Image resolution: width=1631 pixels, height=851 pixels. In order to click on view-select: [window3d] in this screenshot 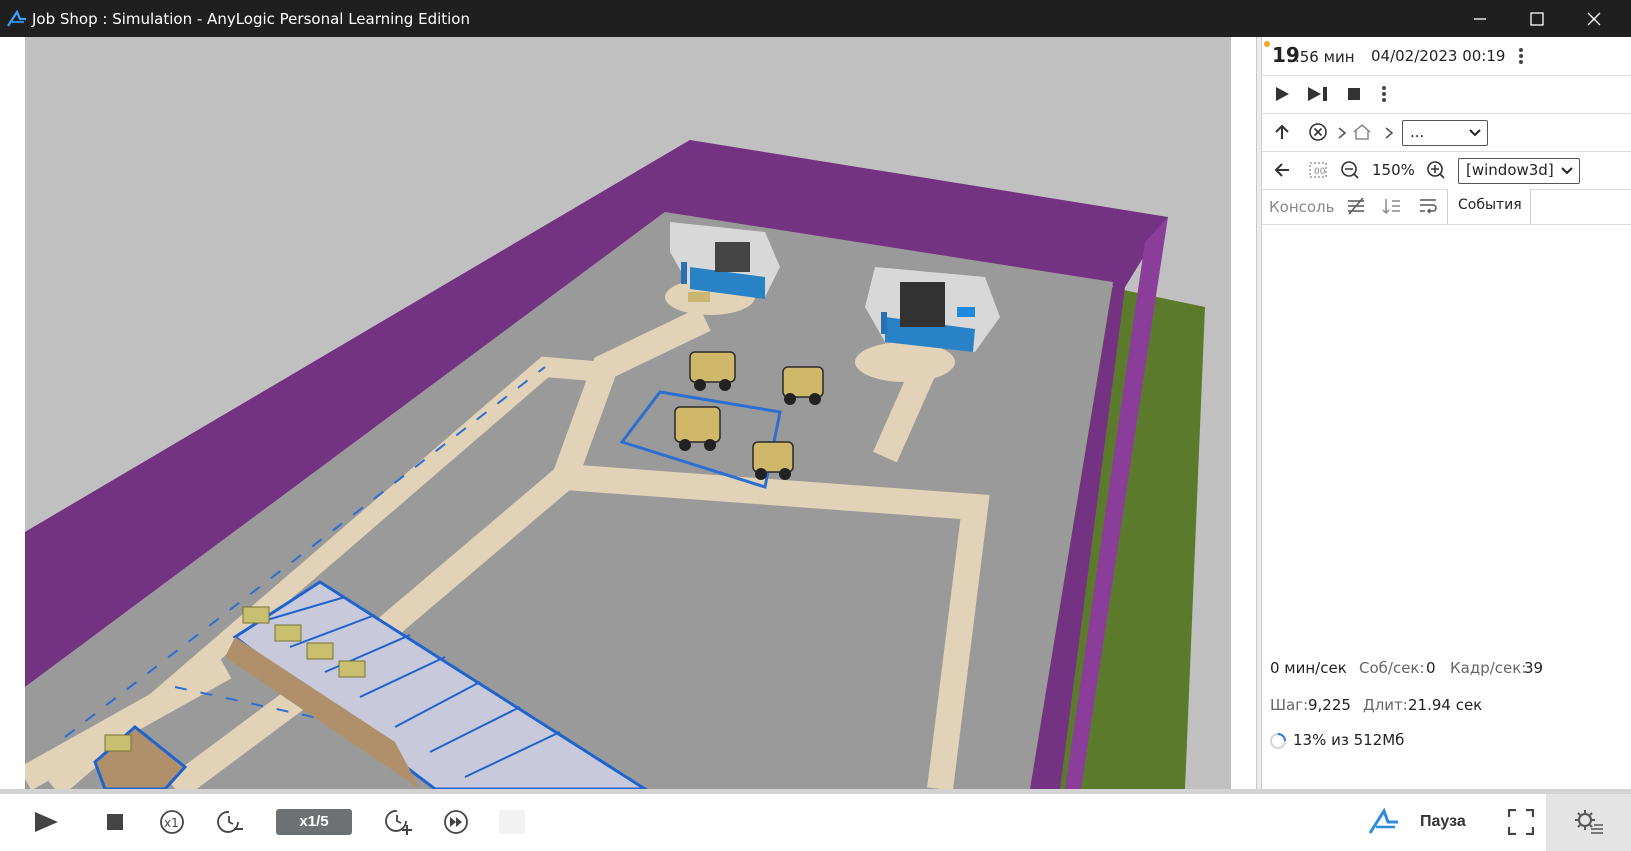, I will do `click(1519, 171)`.